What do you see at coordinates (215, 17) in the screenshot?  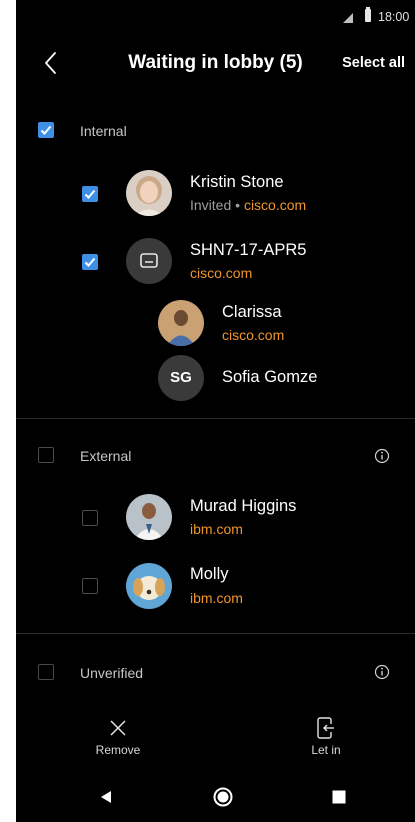 I see `status-bar: 18:00` at bounding box center [215, 17].